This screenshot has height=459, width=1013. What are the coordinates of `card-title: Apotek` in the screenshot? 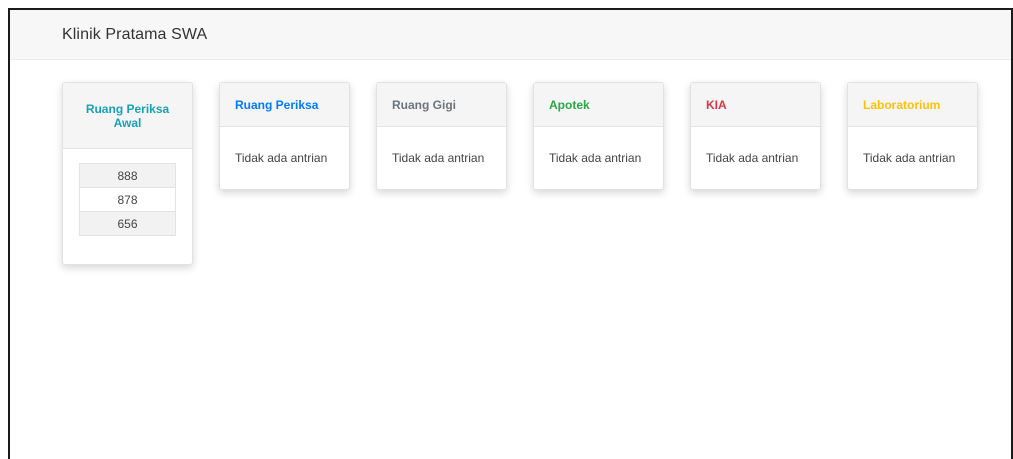 It's located at (569, 104).